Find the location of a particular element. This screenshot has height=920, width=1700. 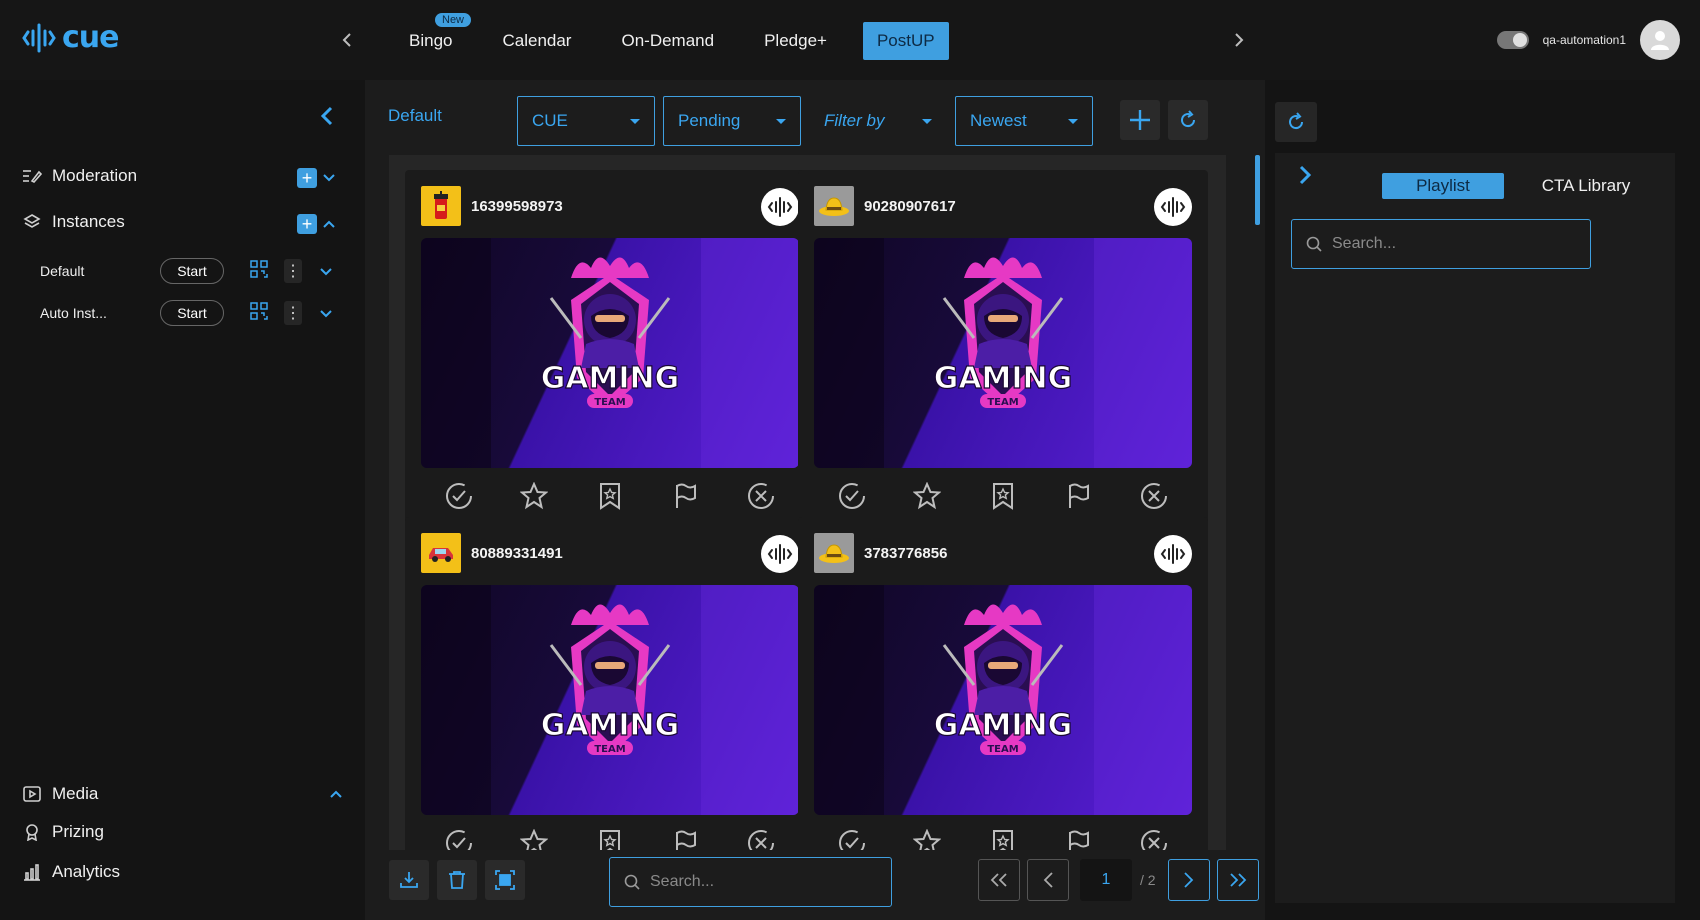

last-page-button is located at coordinates (1238, 880).